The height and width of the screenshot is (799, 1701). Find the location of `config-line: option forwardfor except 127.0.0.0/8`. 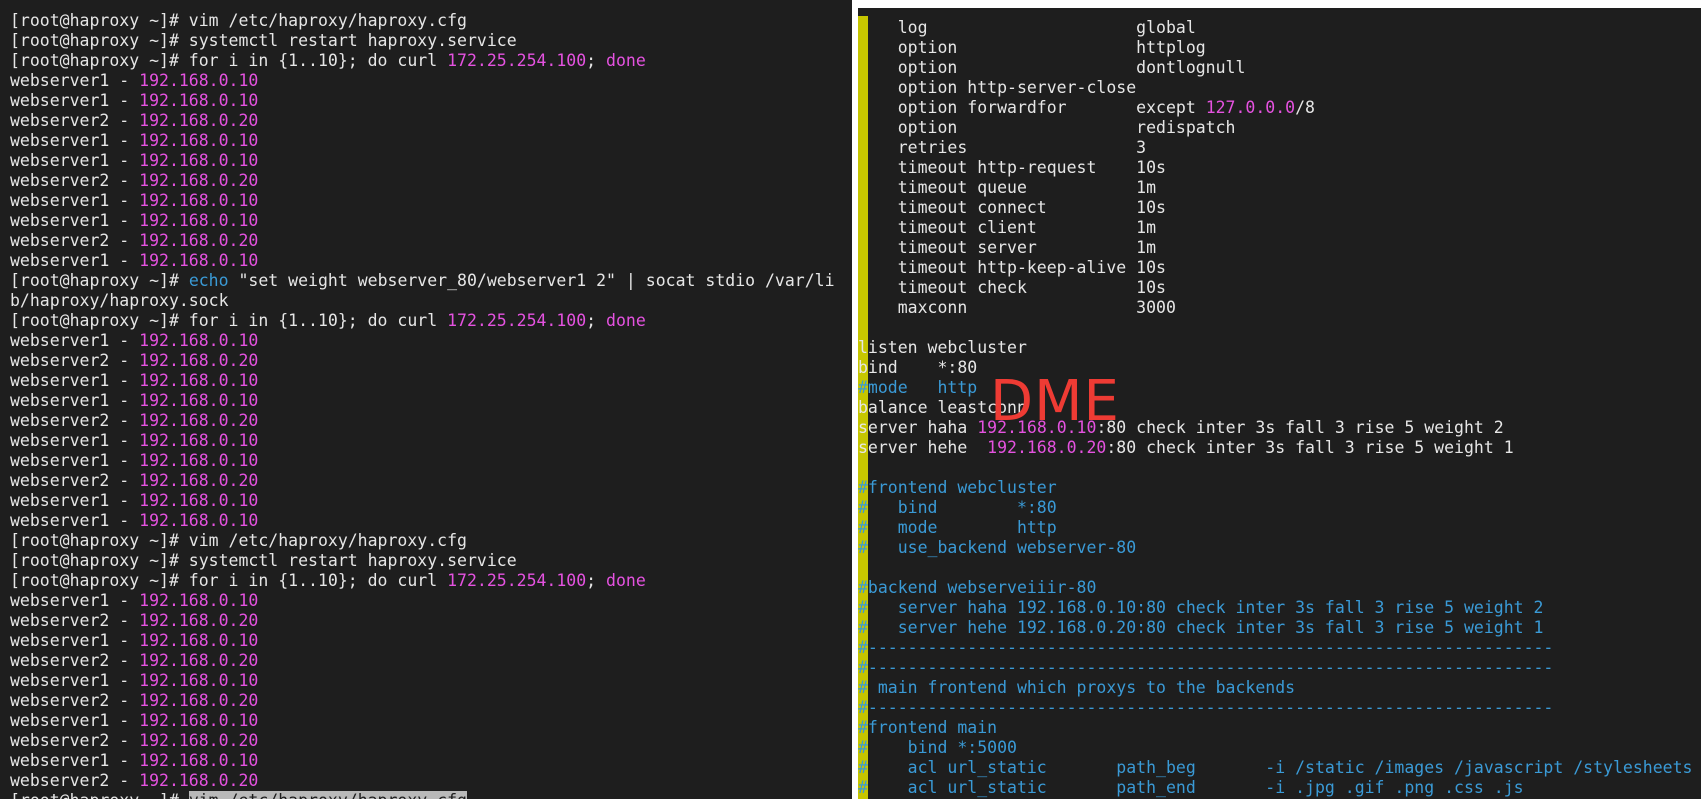

config-line: option forwardfor except 127.0.0.0/8 is located at coordinates (1279, 108).